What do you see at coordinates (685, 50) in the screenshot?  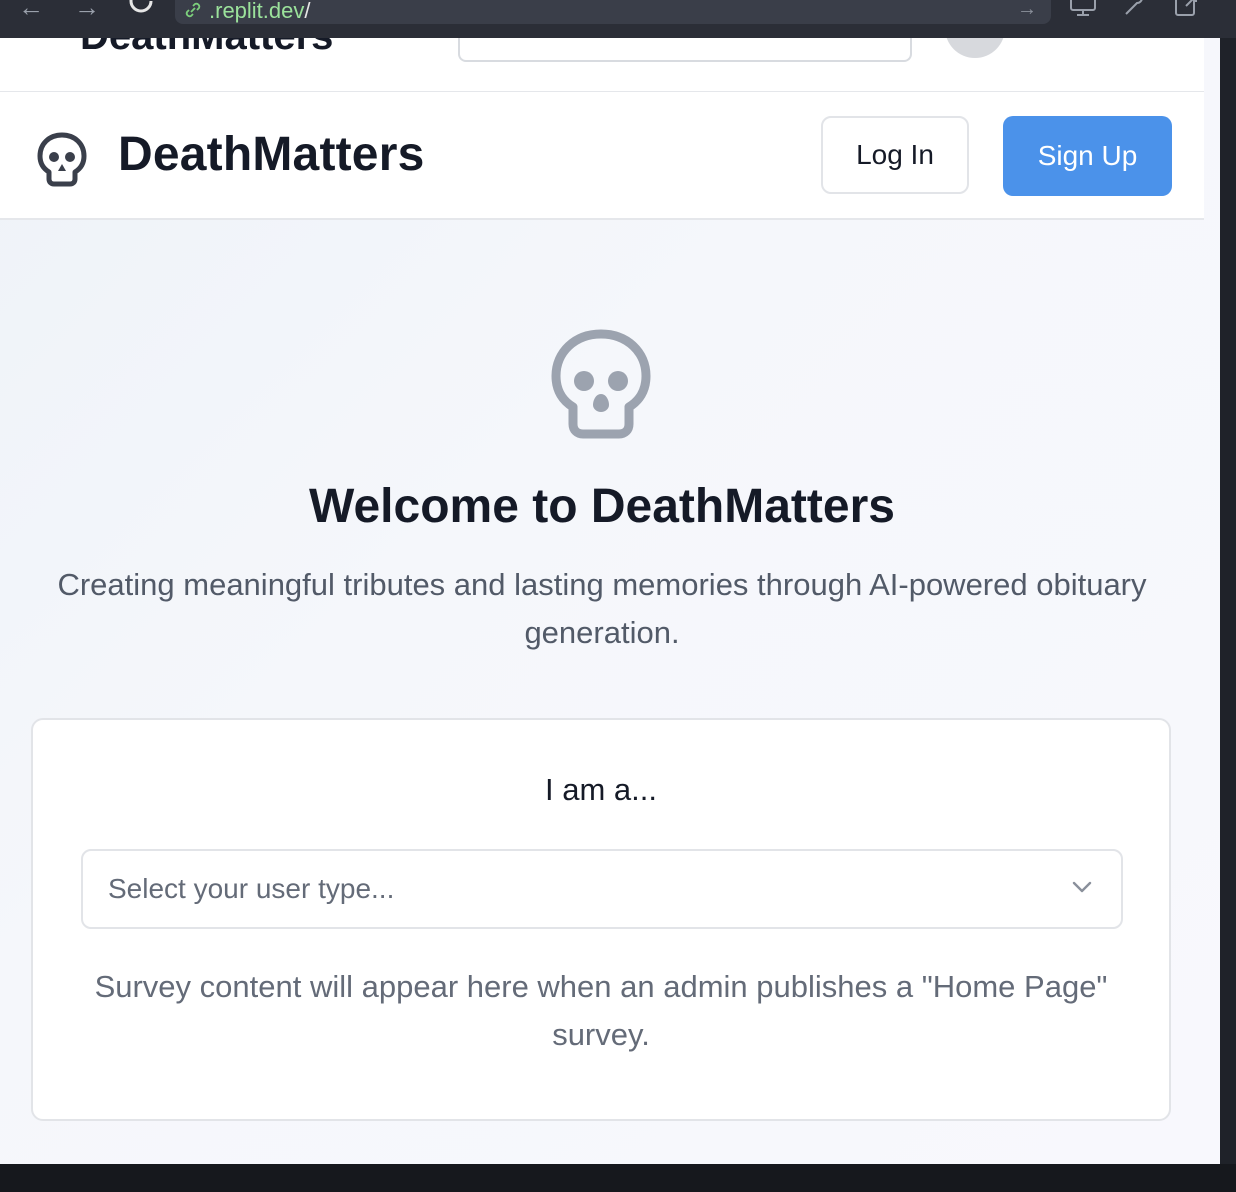 I see `ghost-search-input` at bounding box center [685, 50].